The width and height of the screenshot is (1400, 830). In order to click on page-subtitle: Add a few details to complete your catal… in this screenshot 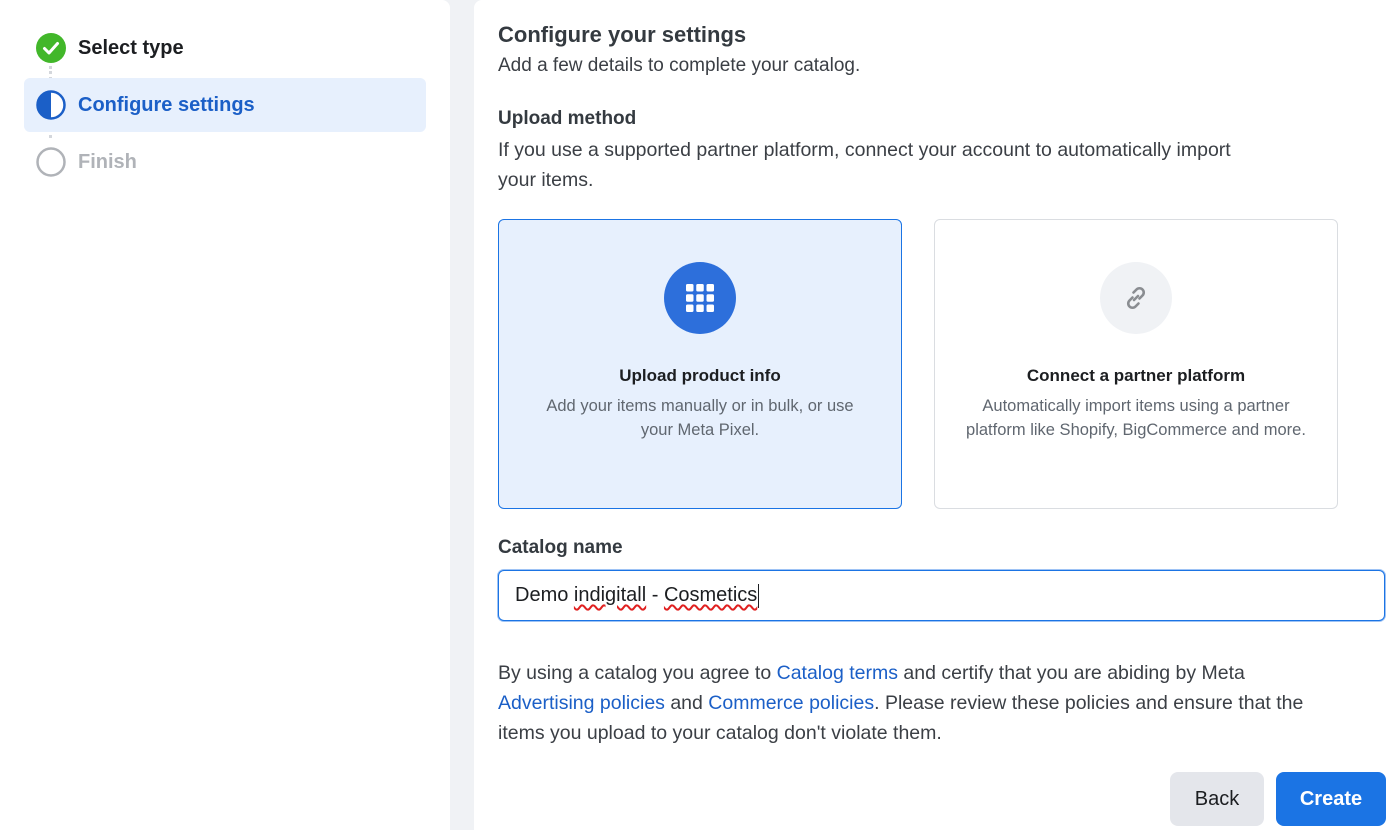, I will do `click(679, 65)`.